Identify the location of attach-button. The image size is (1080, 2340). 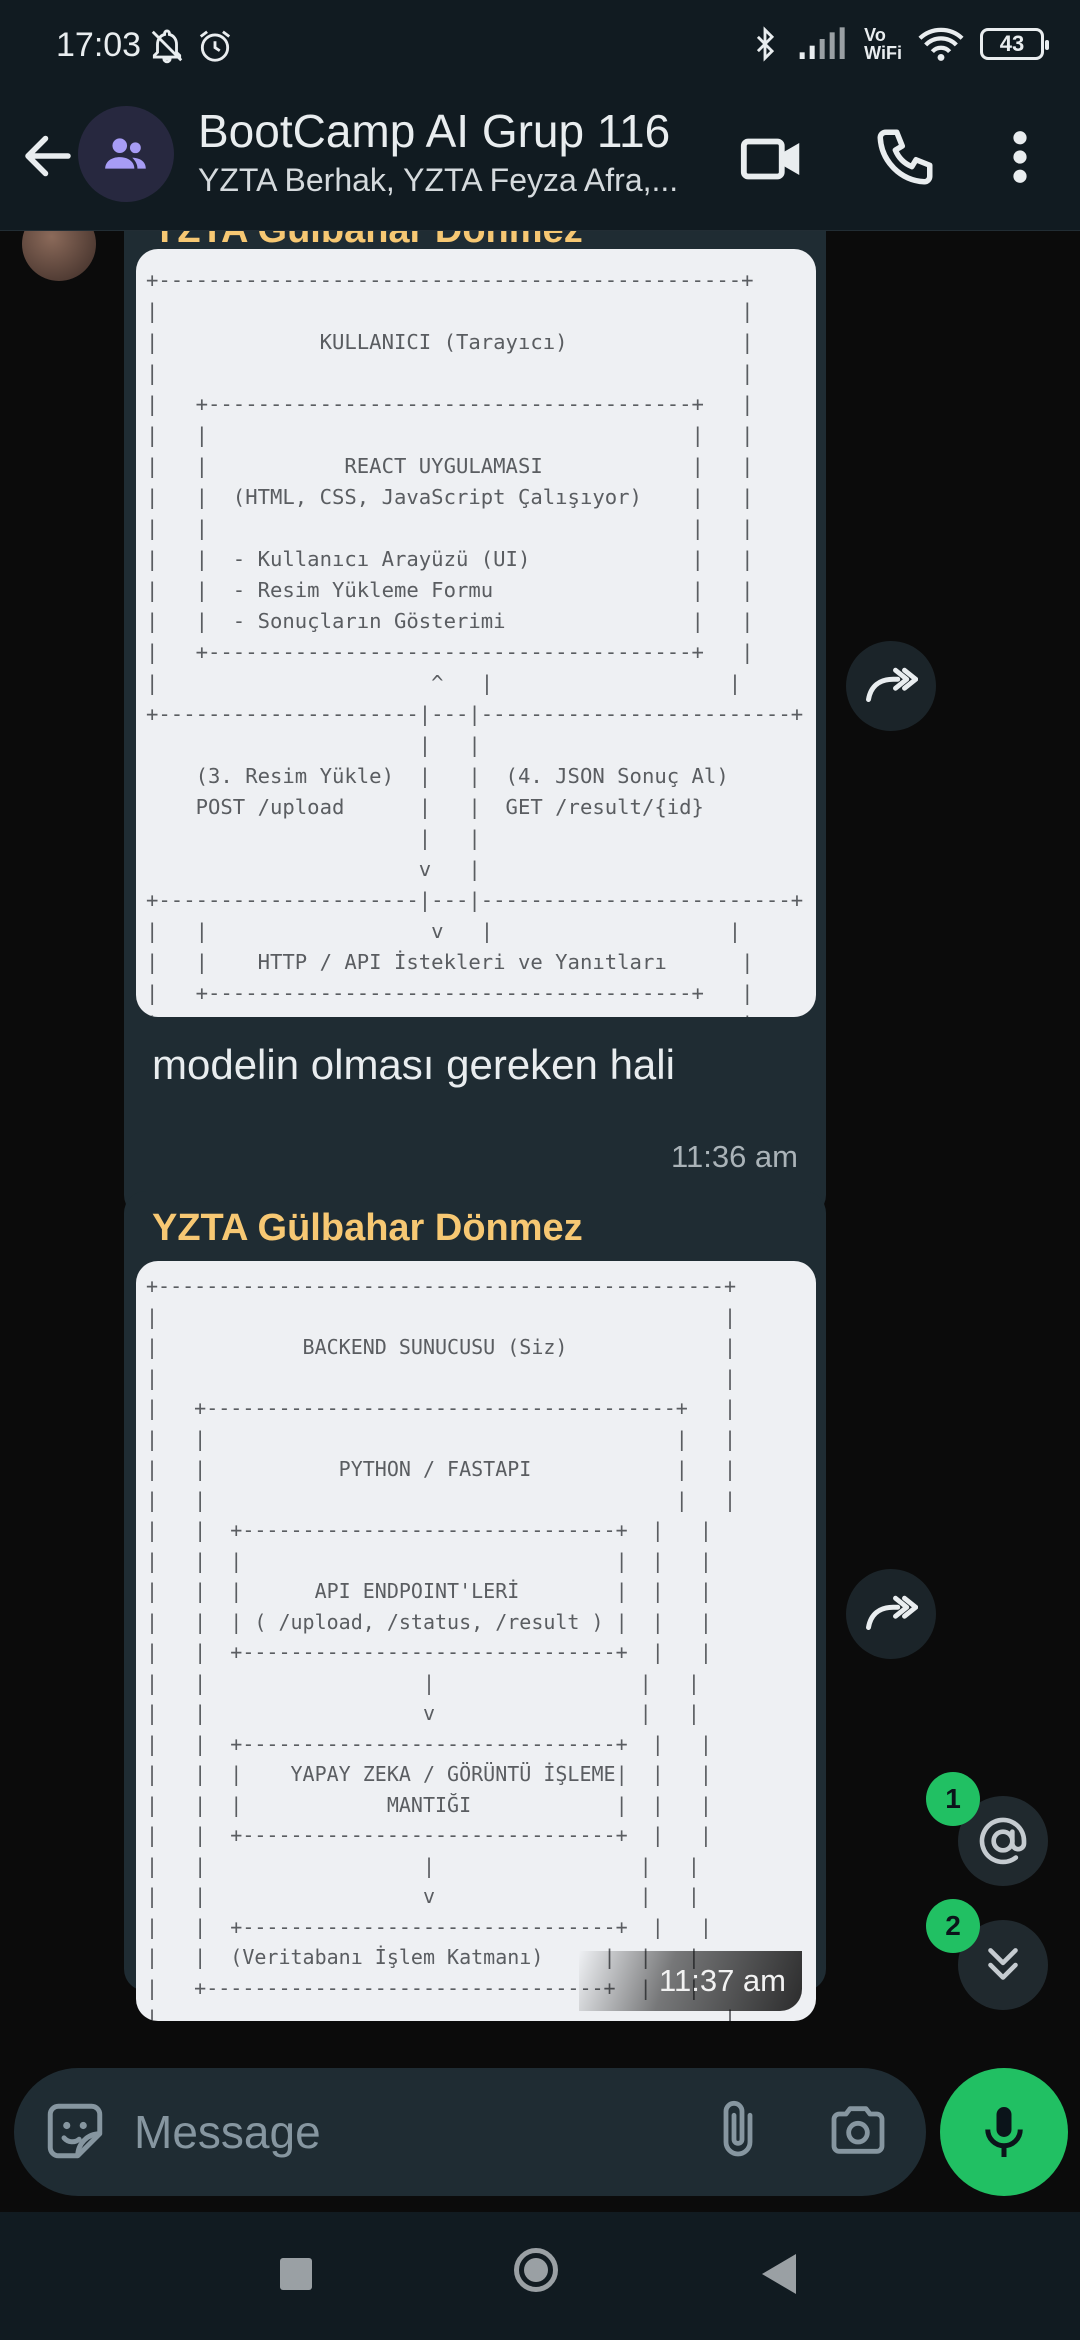
(738, 2132).